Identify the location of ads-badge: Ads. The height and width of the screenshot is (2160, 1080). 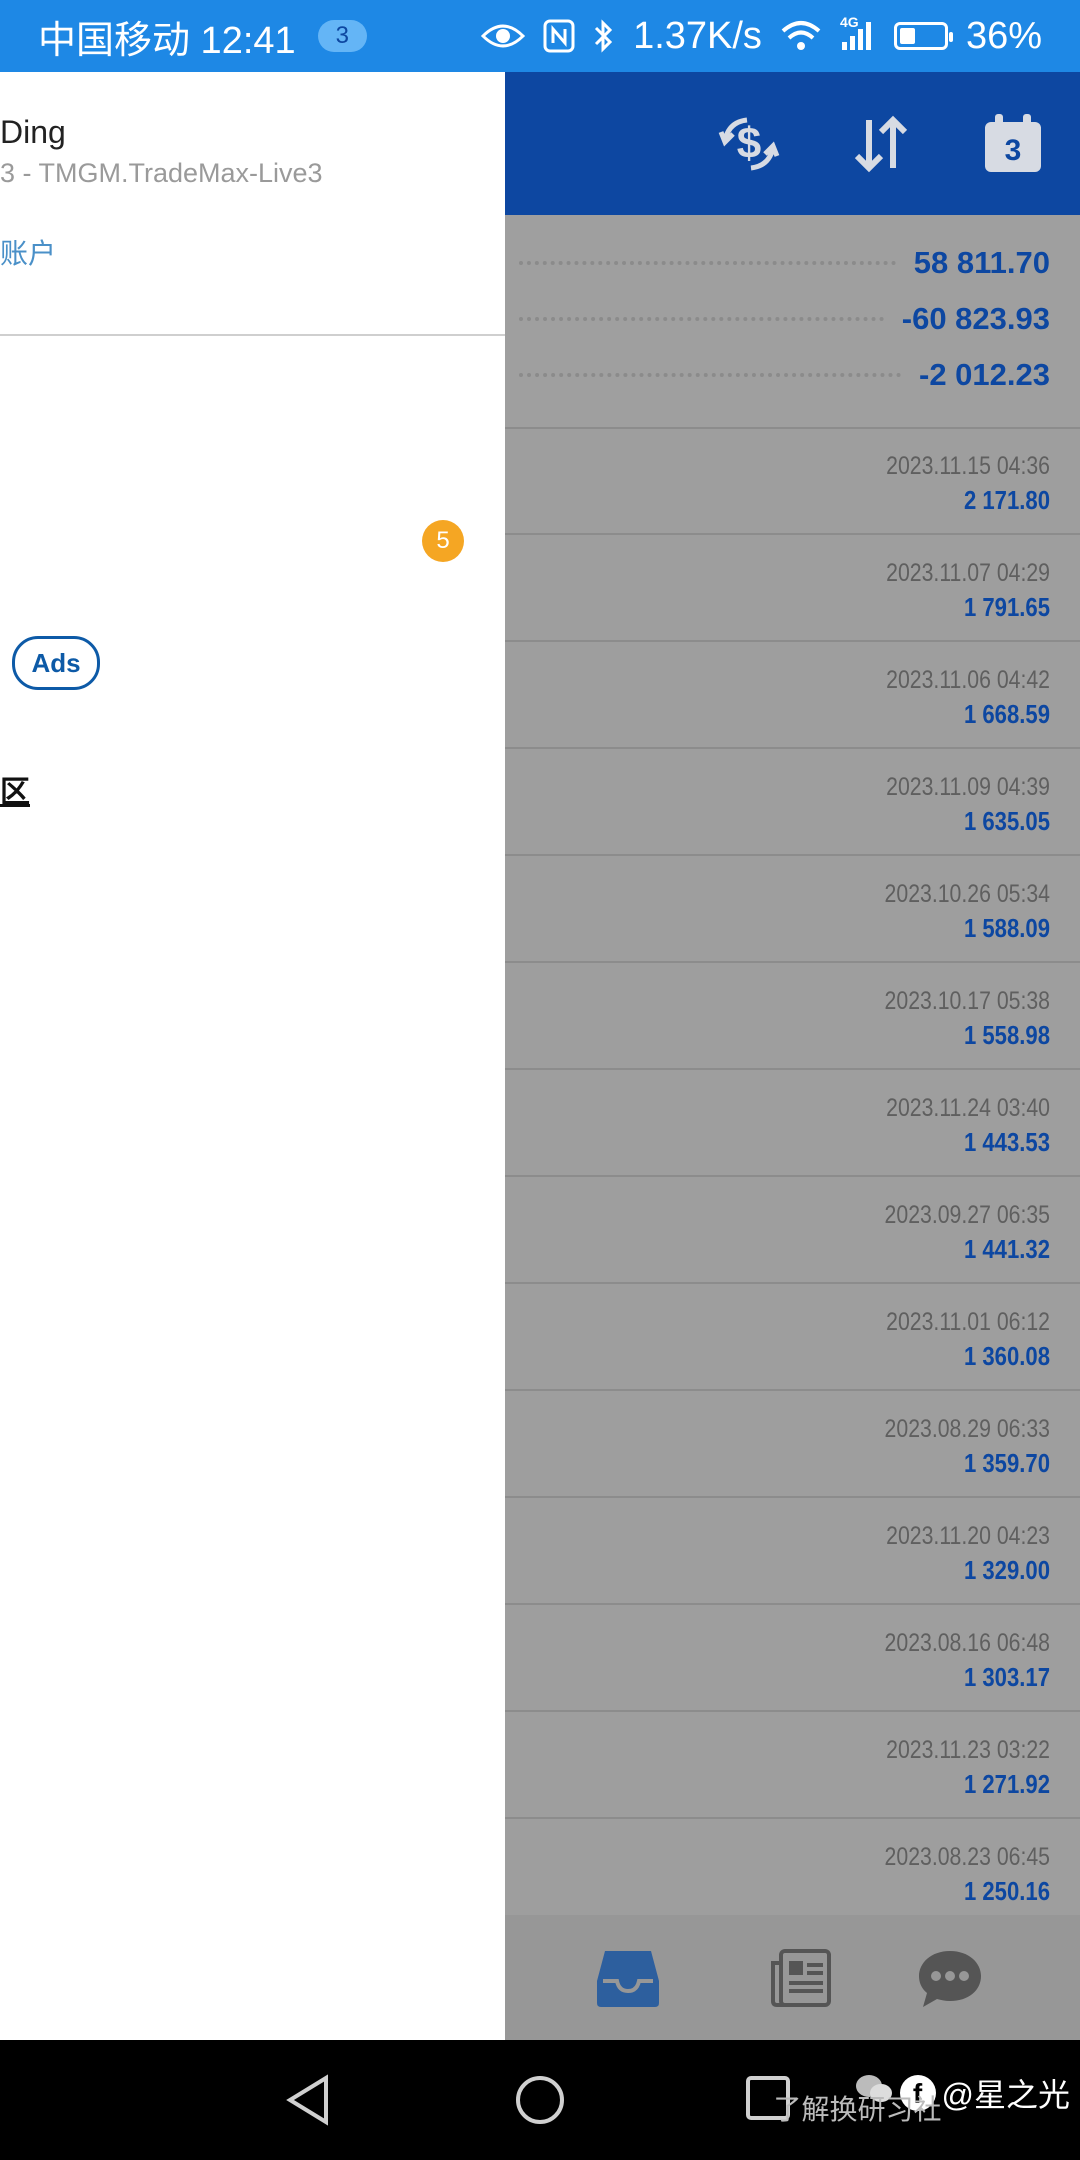
(56, 663).